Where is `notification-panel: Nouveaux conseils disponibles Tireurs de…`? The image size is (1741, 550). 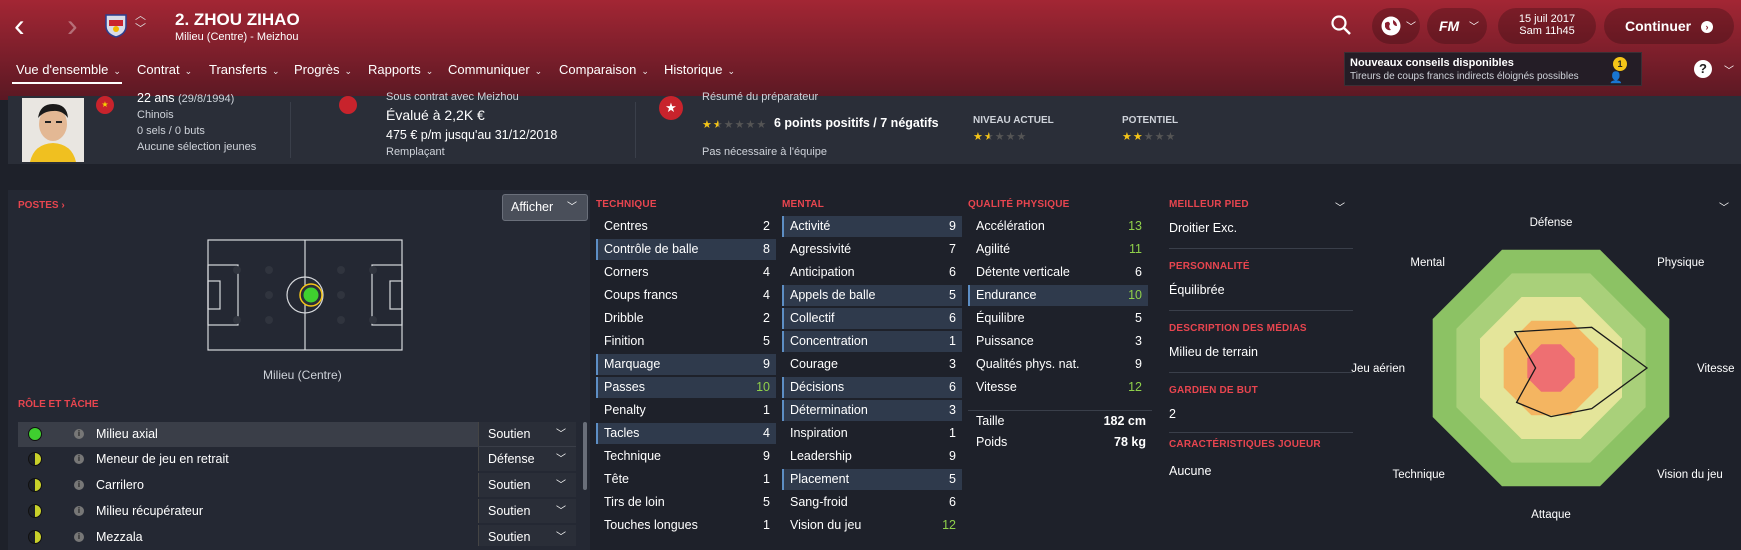
notification-panel: Nouveaux conseils disponibles Tireurs de… is located at coordinates (1493, 69).